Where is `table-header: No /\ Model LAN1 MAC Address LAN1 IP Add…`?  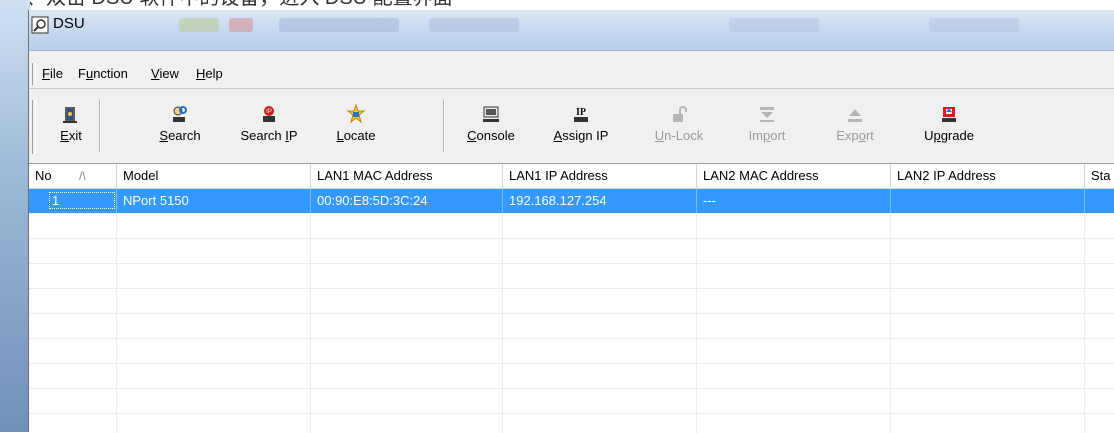 table-header: No /\ Model LAN1 MAC Address LAN1 IP Add… is located at coordinates (571, 176).